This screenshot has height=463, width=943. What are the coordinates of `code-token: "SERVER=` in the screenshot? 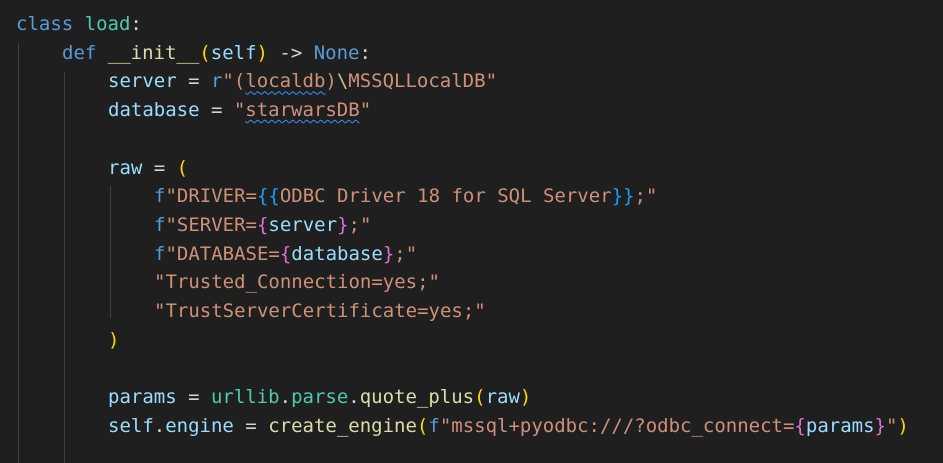 It's located at (211, 224).